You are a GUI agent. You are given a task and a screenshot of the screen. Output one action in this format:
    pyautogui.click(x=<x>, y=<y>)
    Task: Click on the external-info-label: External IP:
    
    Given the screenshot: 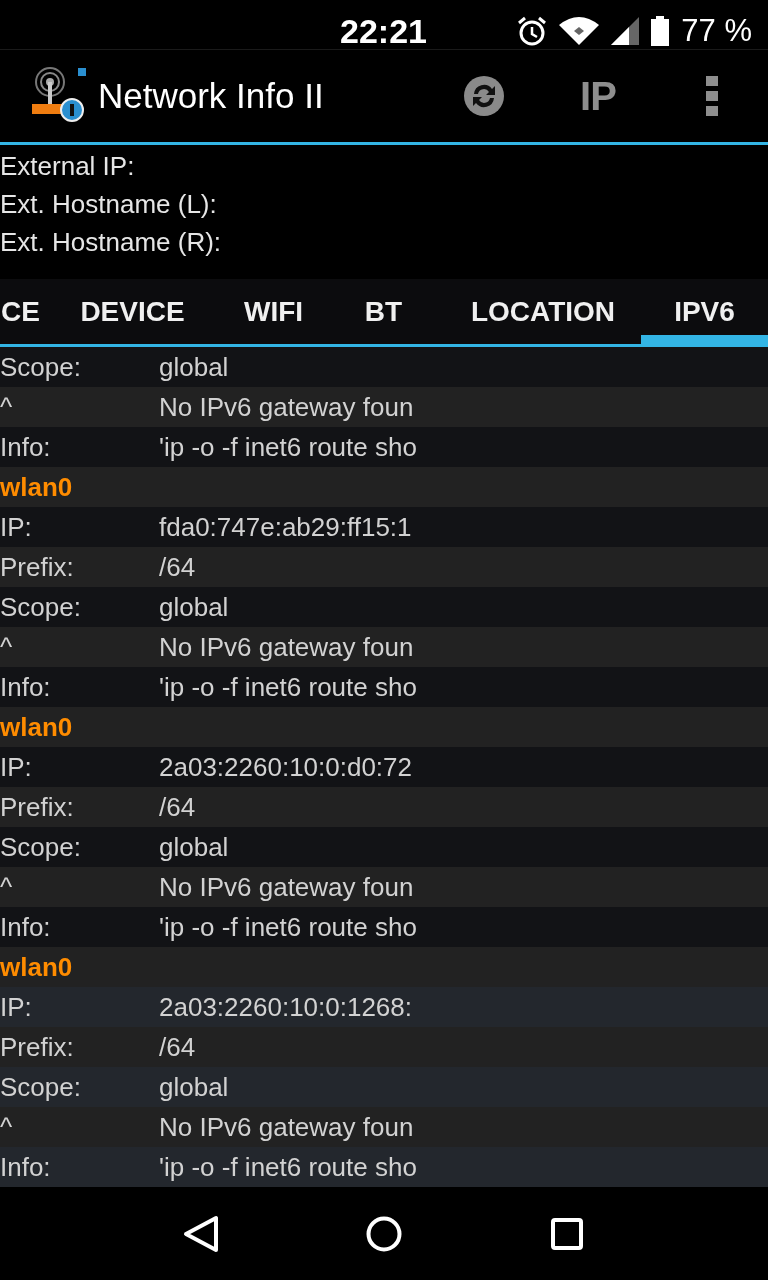 What is the action you would take?
    pyautogui.click(x=68, y=166)
    